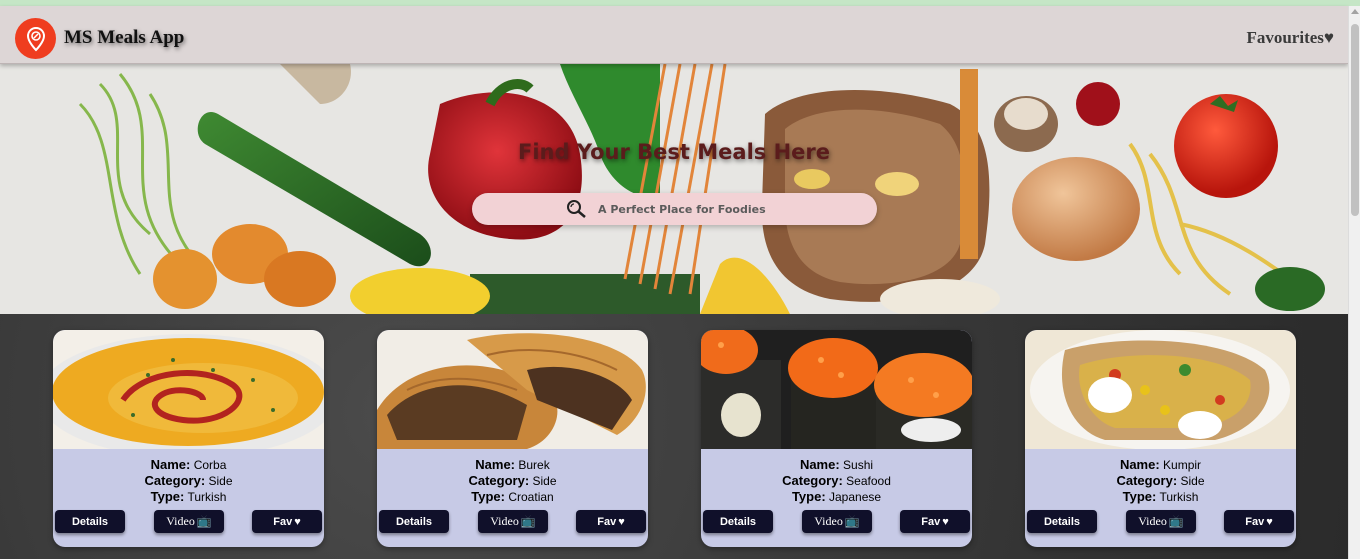 The image size is (1360, 559). What do you see at coordinates (674, 152) in the screenshot?
I see `hero-heading: Find Your Best Meals Here` at bounding box center [674, 152].